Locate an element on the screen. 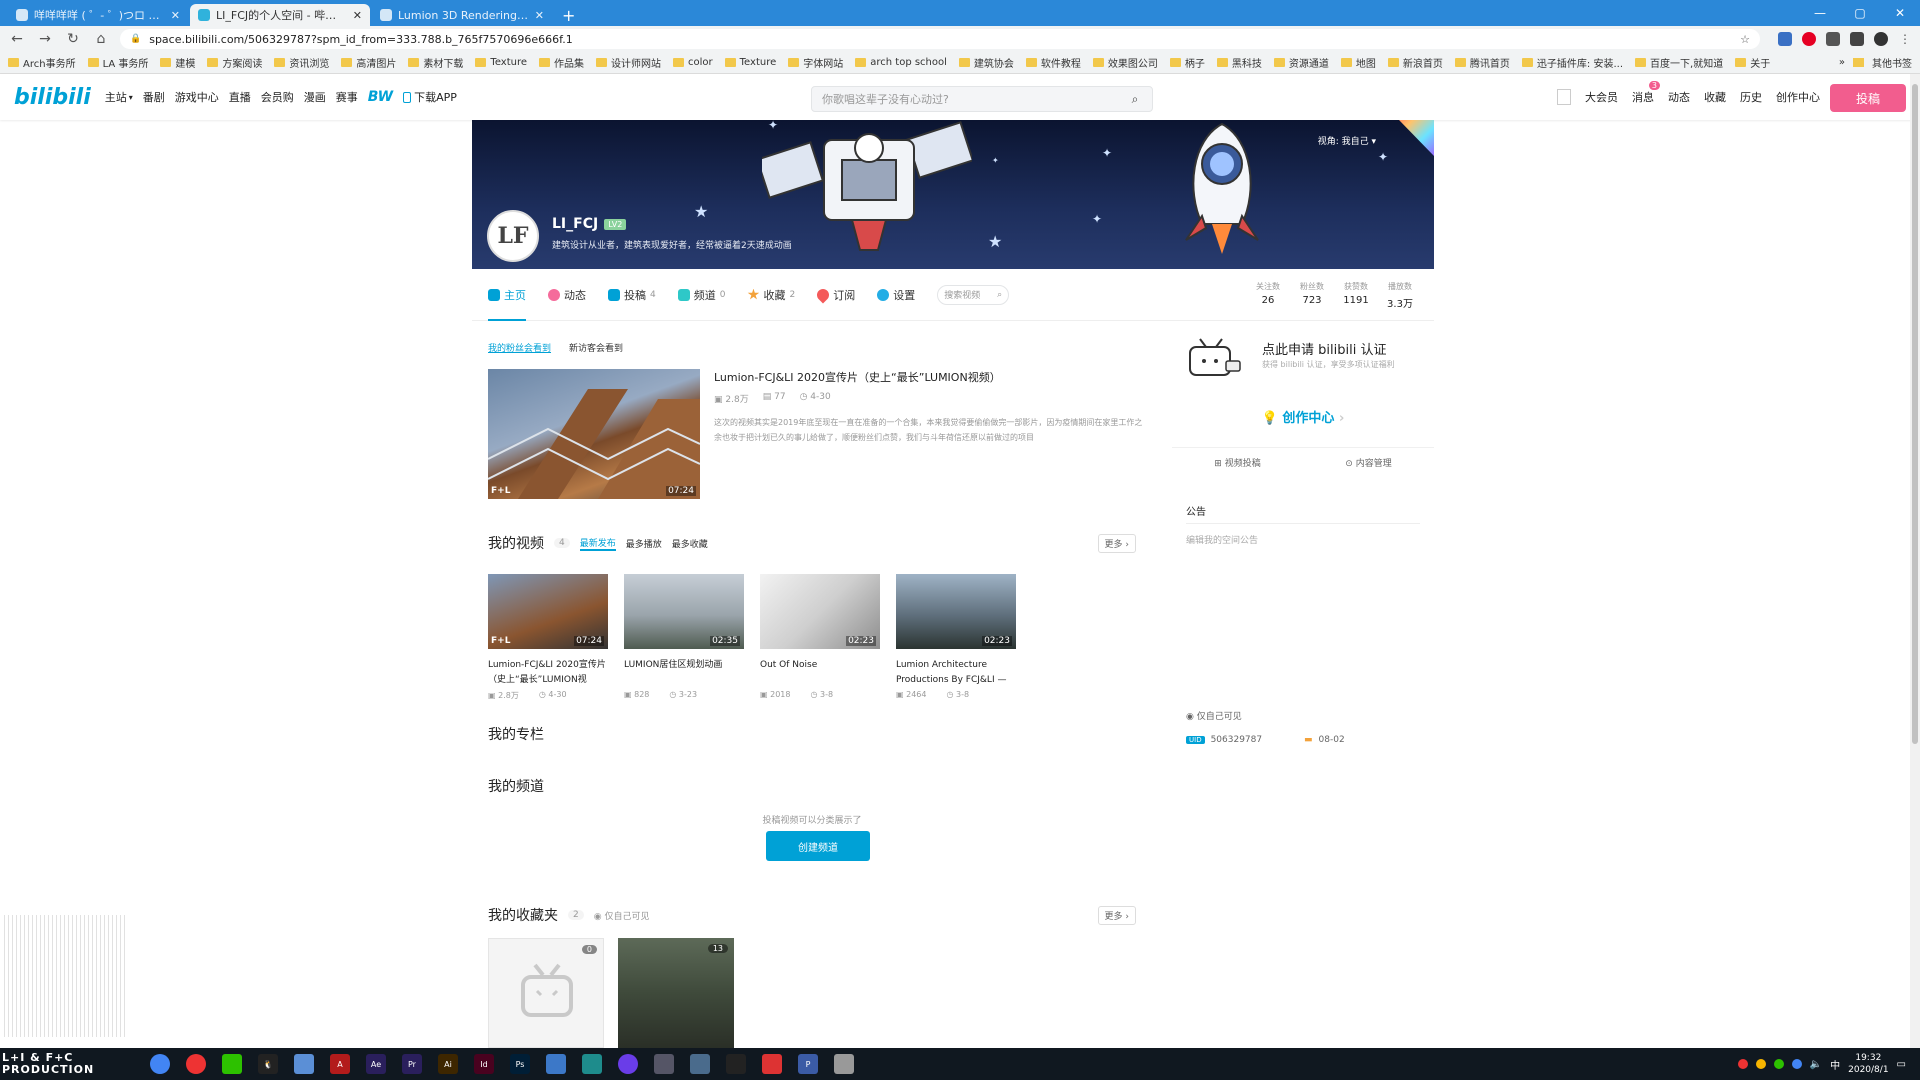 This screenshot has height=1080, width=1920. tab-uploads: 投稿 4 is located at coordinates (632, 295).